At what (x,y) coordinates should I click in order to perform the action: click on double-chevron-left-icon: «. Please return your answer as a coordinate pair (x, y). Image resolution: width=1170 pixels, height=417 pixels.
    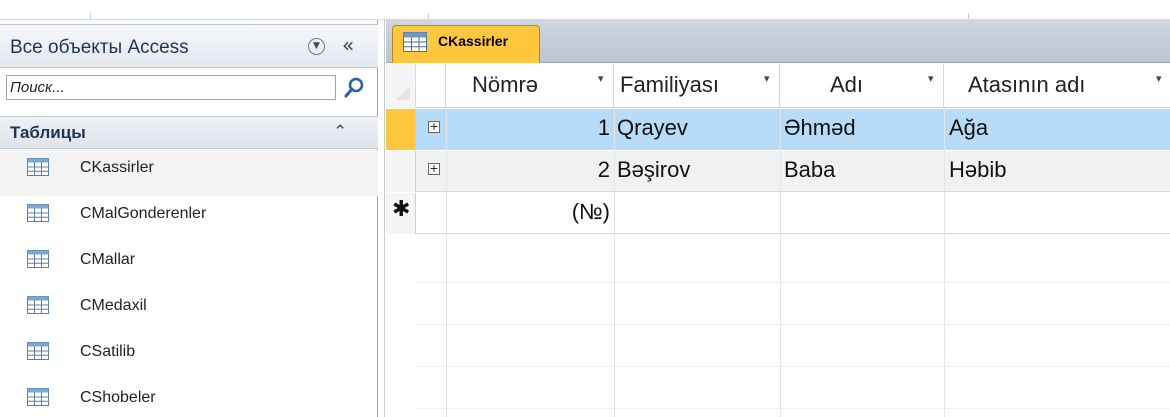
    Looking at the image, I should click on (348, 45).